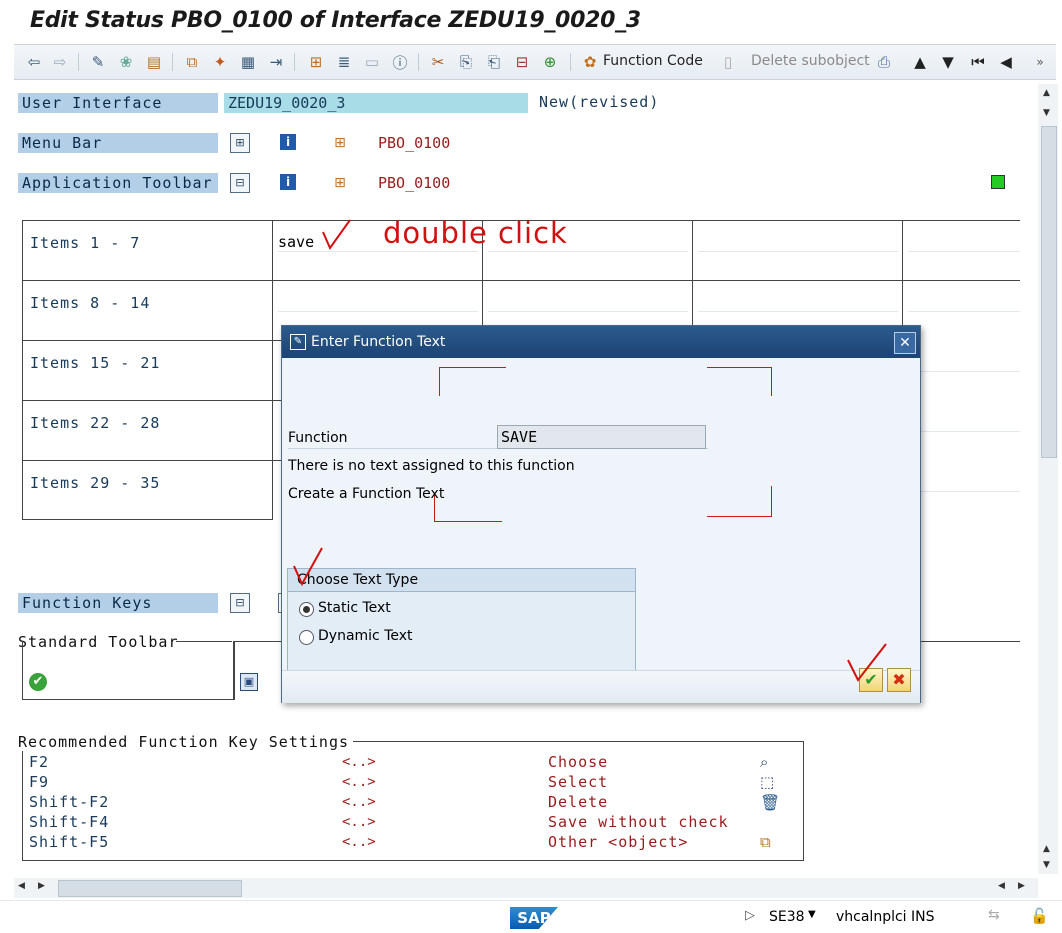 This screenshot has width=1062, height=933. What do you see at coordinates (676, 143) in the screenshot?
I see `menu-bar-value: PBO_0100` at bounding box center [676, 143].